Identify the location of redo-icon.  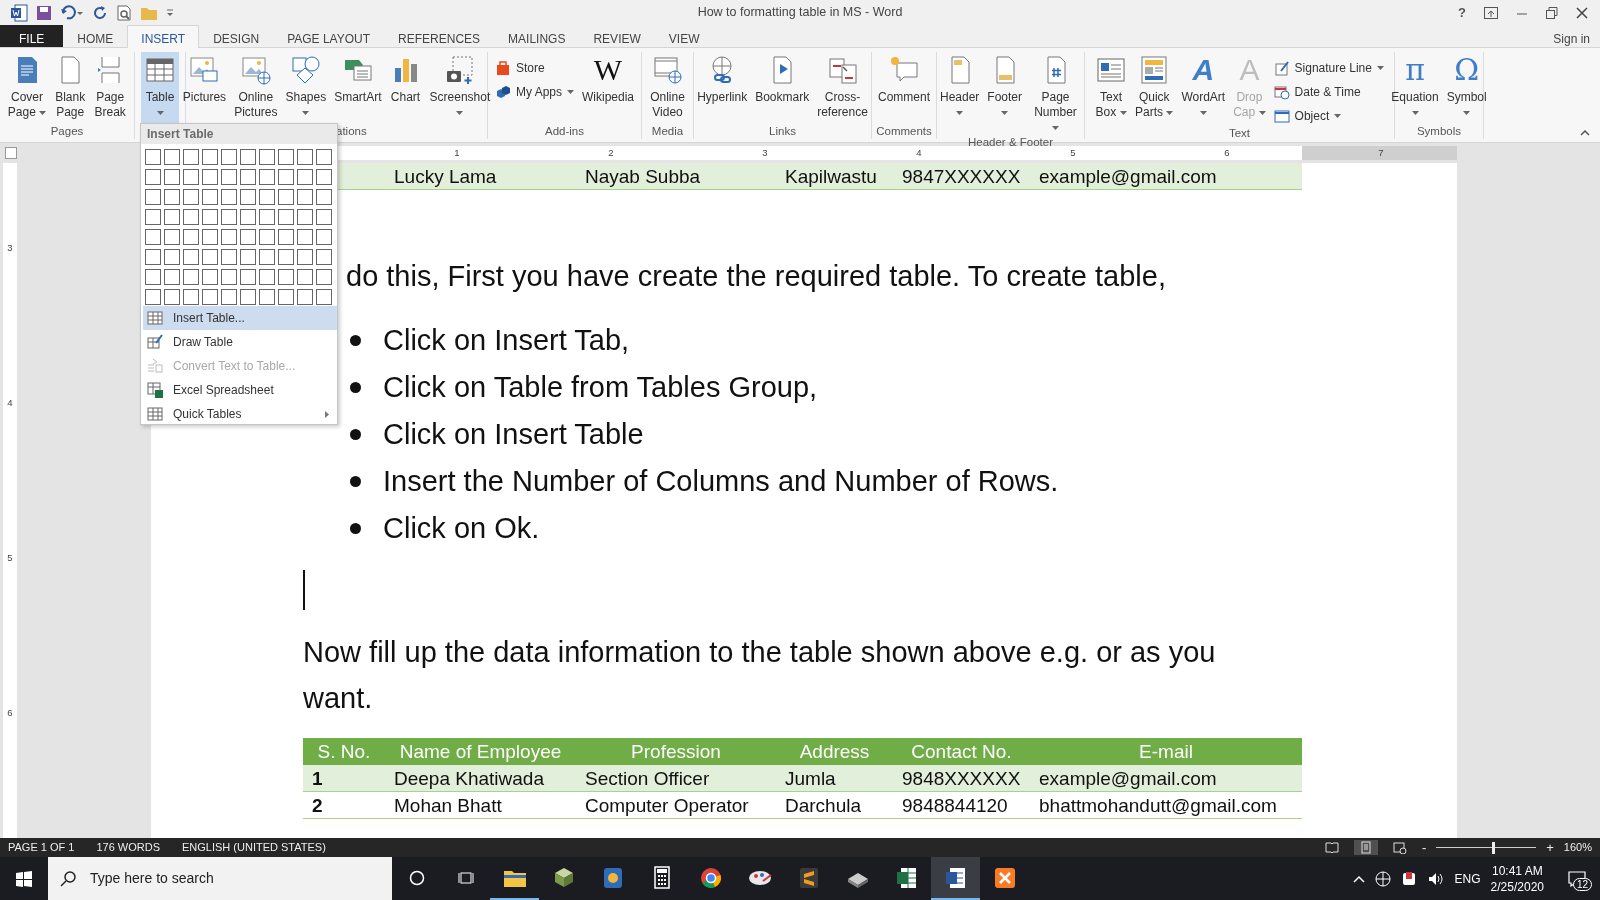
(100, 12).